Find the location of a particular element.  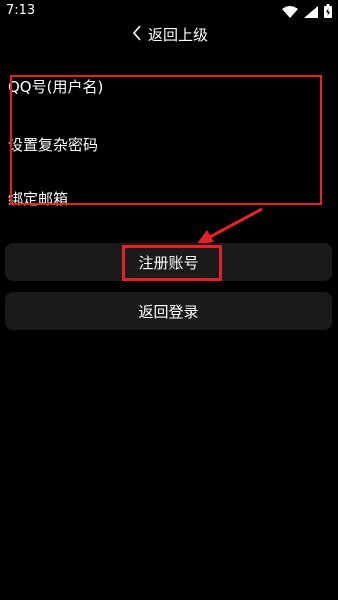

top-nav: 返回上级 is located at coordinates (169, 36).